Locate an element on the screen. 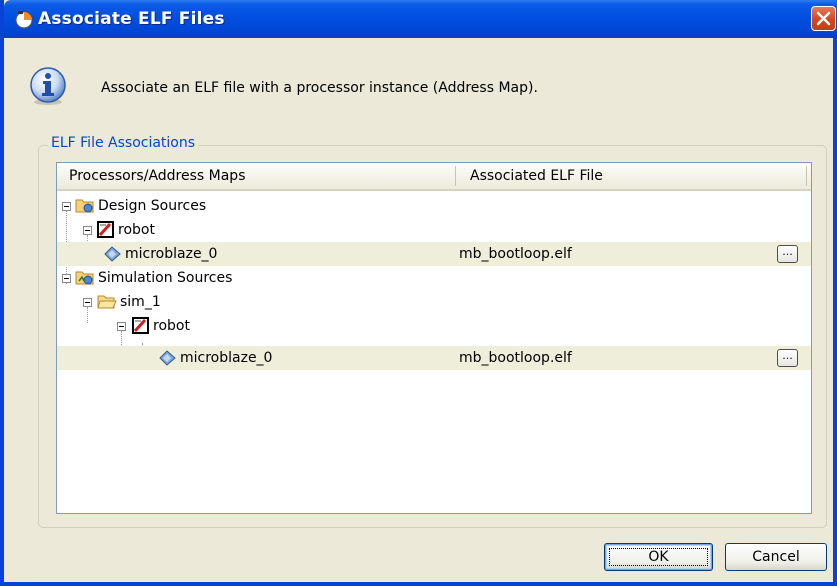 This screenshot has width=837, height=586. info-icon is located at coordinates (48, 86).